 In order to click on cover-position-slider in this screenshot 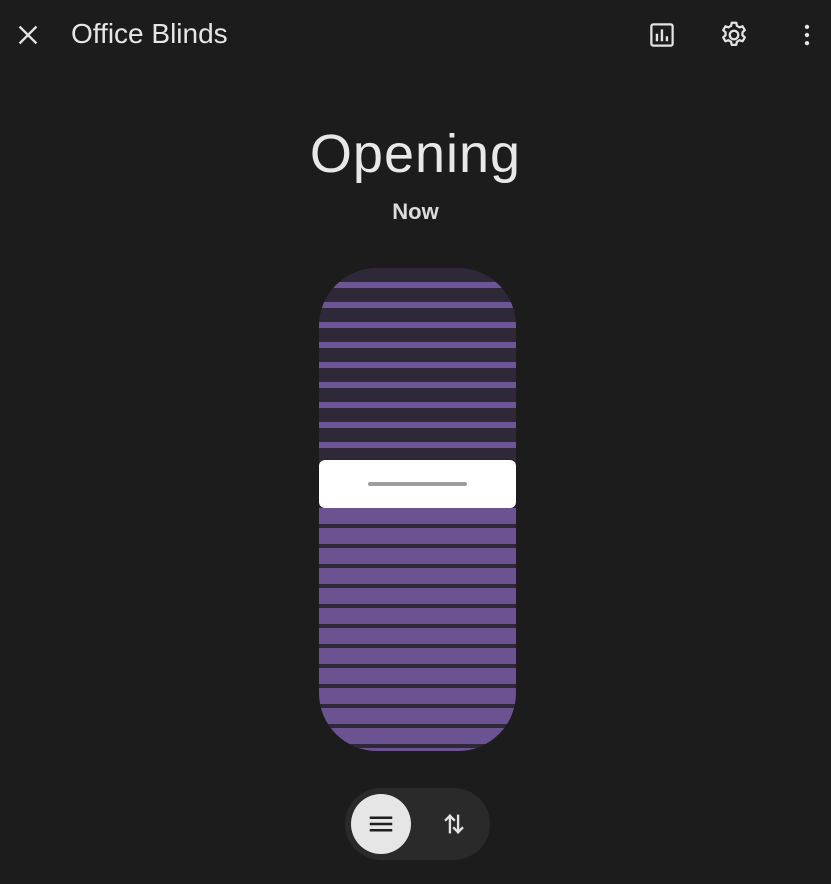, I will do `click(417, 509)`.